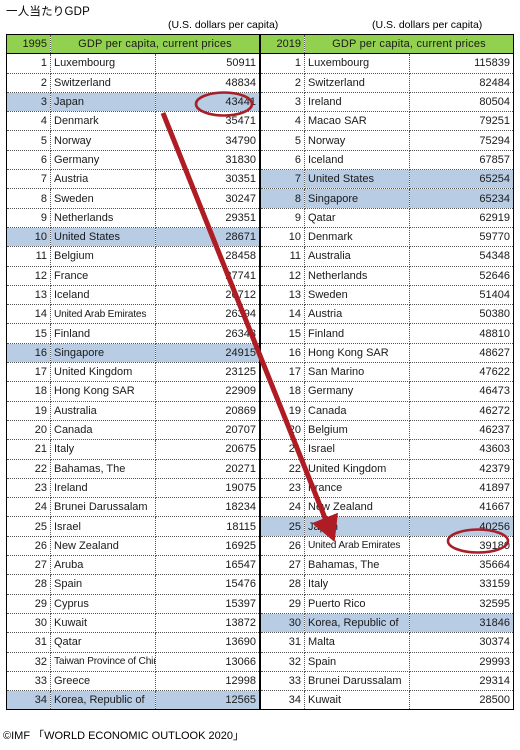 Image resolution: width=520 pixels, height=750 pixels. What do you see at coordinates (133, 218) in the screenshot?
I see `table-row: 9 Netherlands 29351` at bounding box center [133, 218].